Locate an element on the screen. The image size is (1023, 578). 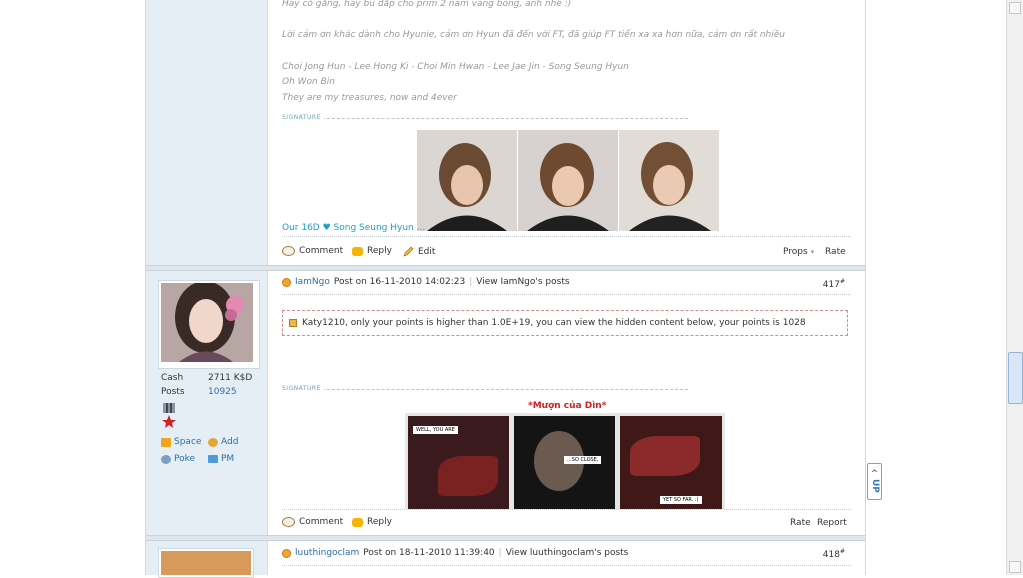
scroll-up-arrow is located at coordinates (1015, 8).